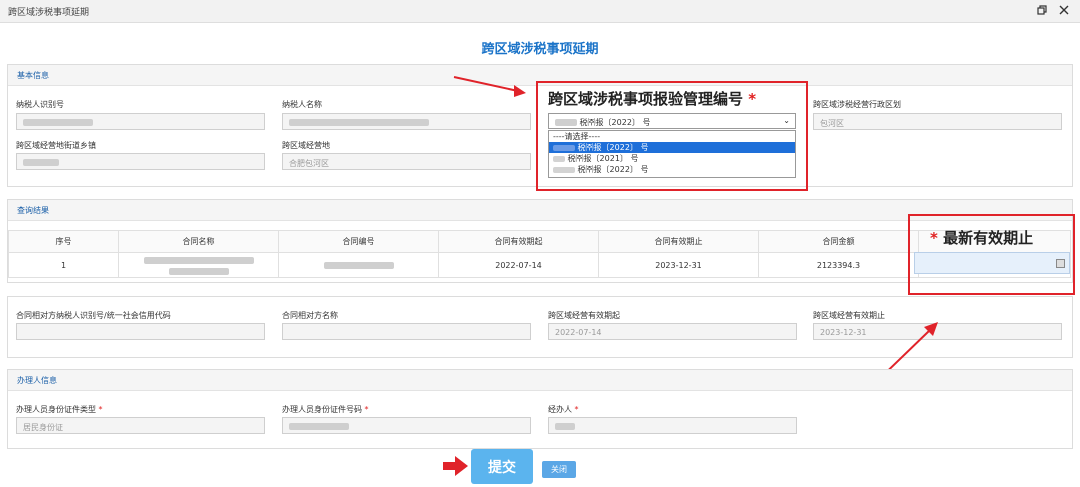  What do you see at coordinates (325, 409) in the screenshot?
I see `id-no-label: 办理人员身份证件号码 *` at bounding box center [325, 409].